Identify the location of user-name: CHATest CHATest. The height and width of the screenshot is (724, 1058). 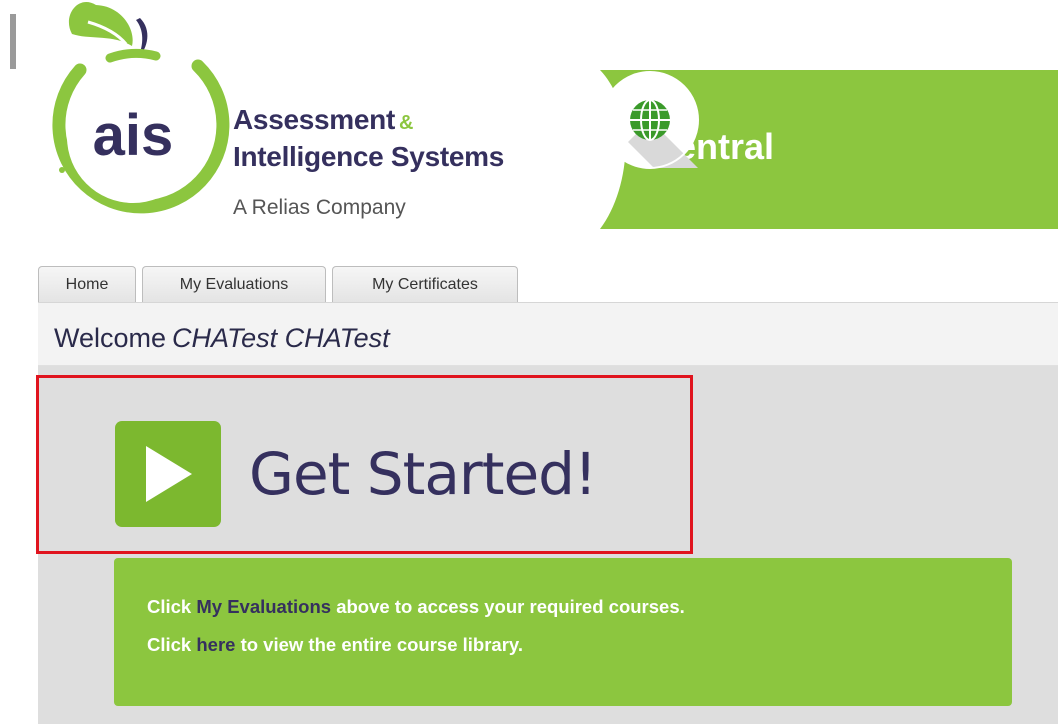
(281, 338).